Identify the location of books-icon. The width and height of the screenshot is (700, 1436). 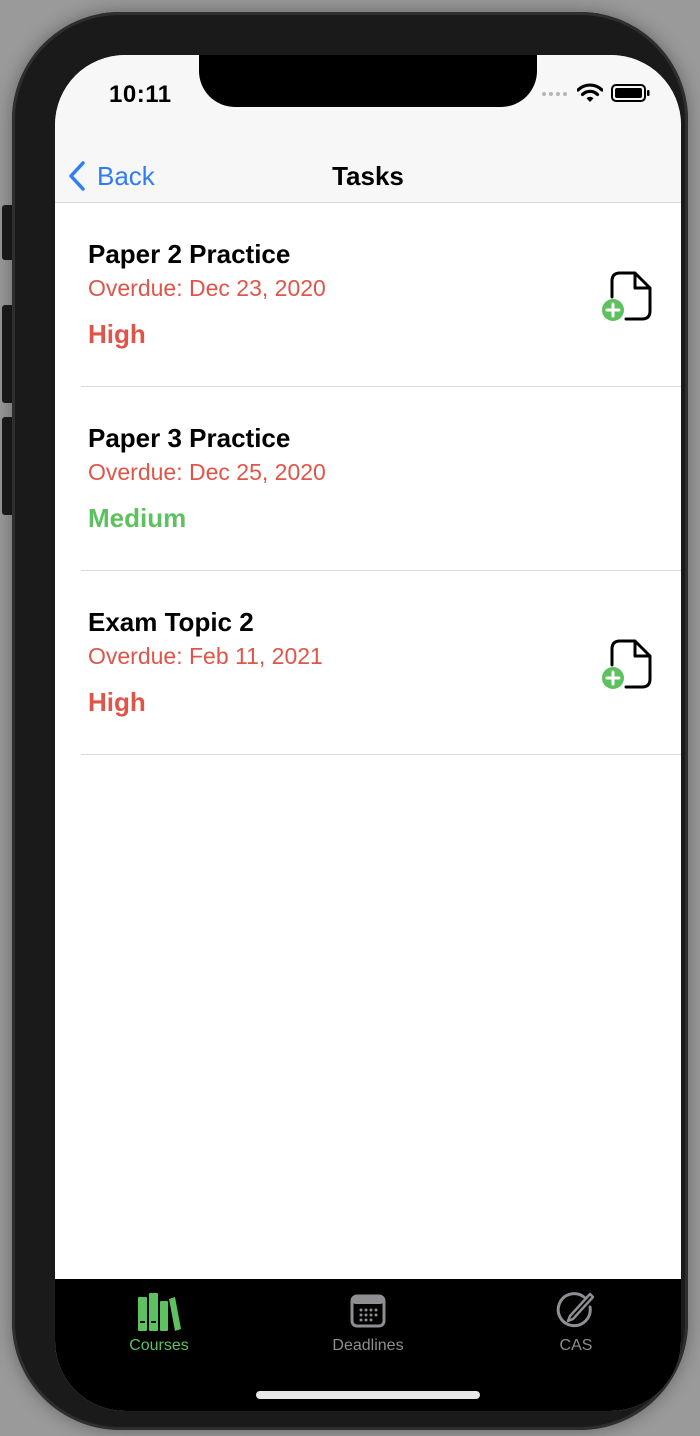
(159, 1312).